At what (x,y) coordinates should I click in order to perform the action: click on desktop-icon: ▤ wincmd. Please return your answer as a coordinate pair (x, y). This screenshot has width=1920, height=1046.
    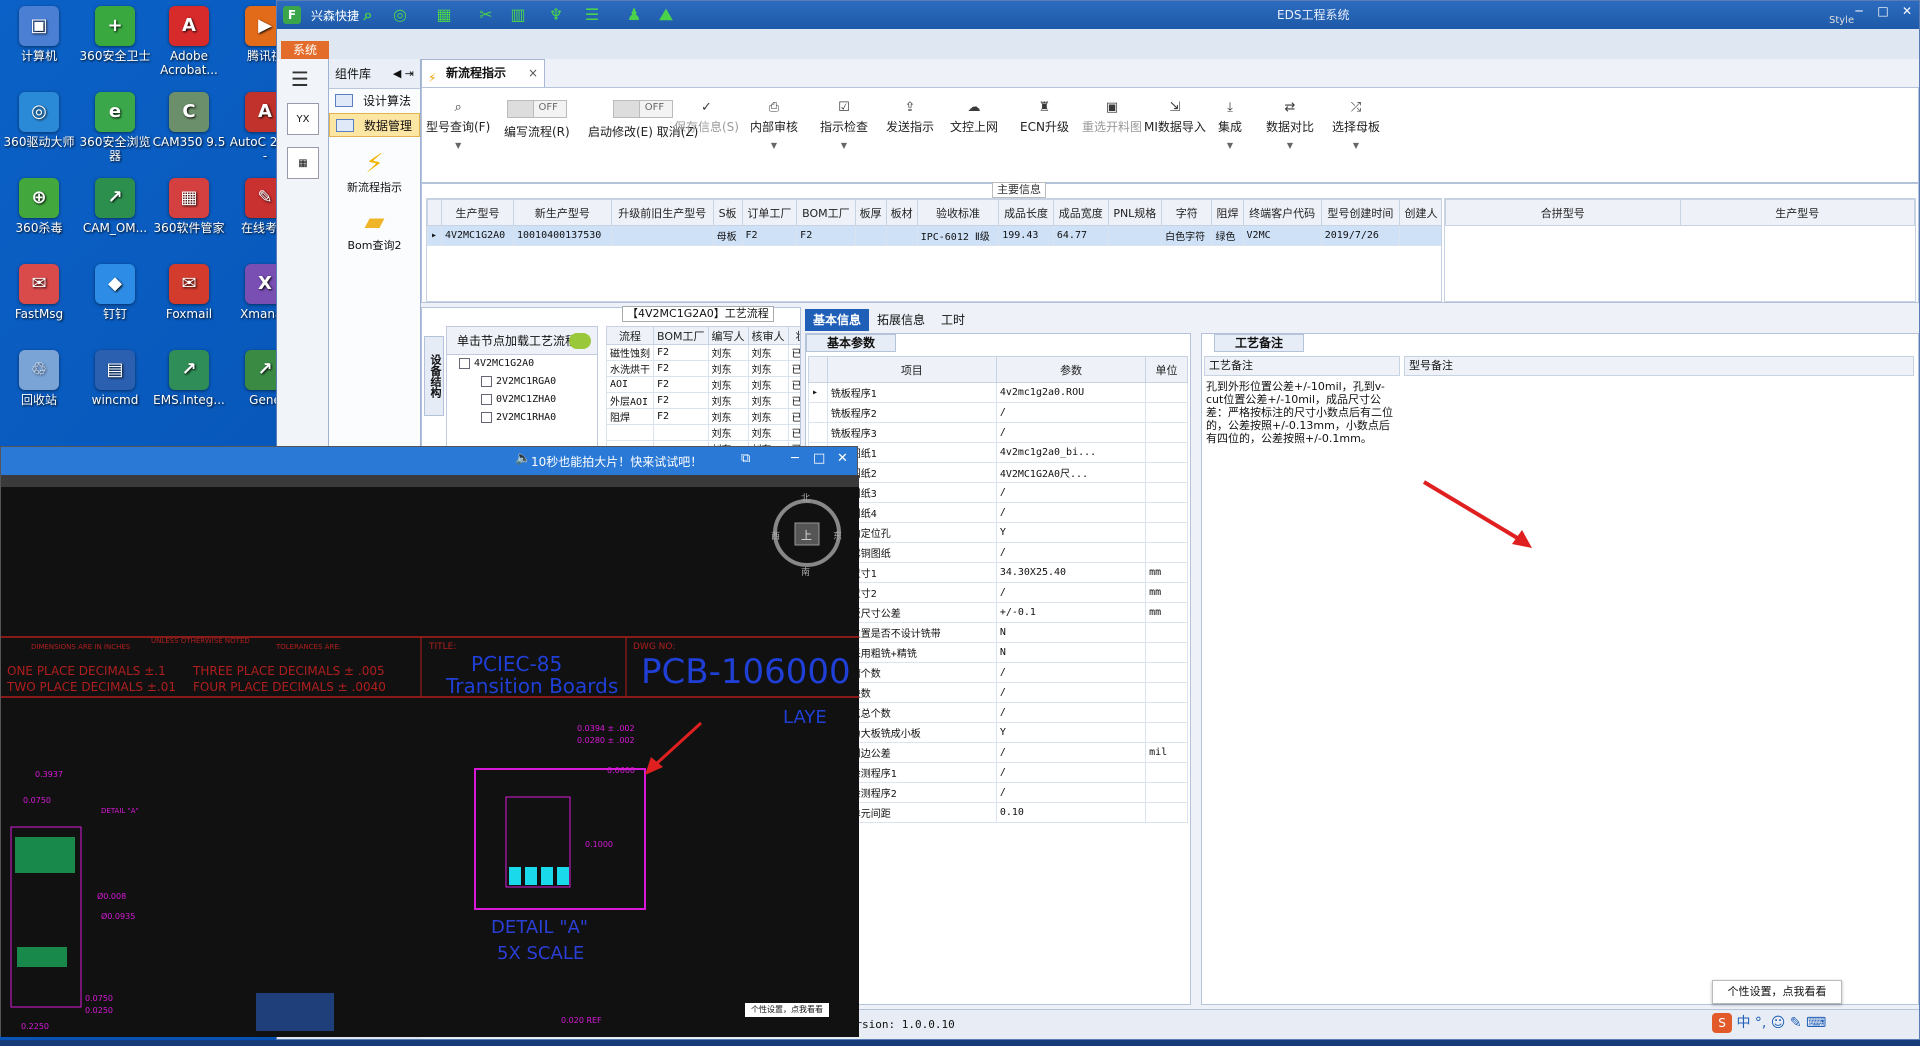
    Looking at the image, I should click on (115, 378).